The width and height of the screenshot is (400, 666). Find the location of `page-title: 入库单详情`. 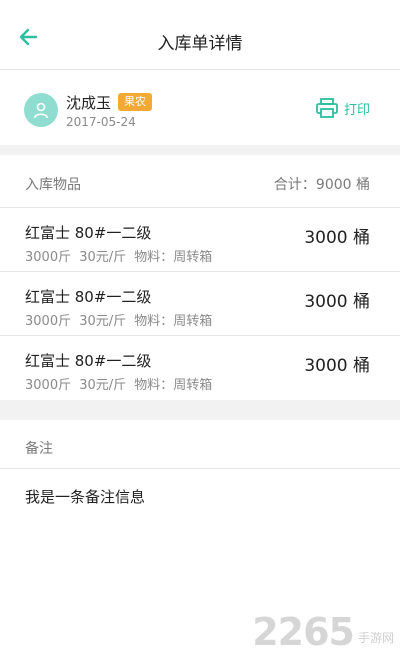

page-title: 入库单详情 is located at coordinates (200, 44).